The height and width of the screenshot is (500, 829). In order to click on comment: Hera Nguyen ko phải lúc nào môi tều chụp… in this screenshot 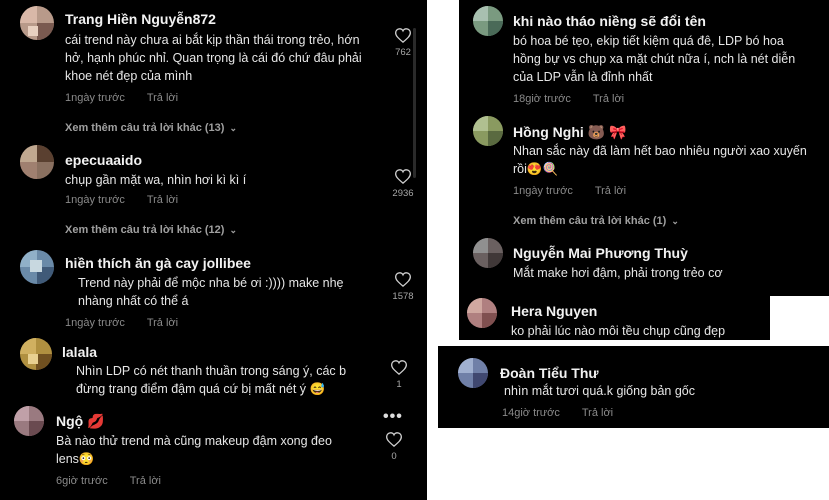, I will do `click(617, 318)`.